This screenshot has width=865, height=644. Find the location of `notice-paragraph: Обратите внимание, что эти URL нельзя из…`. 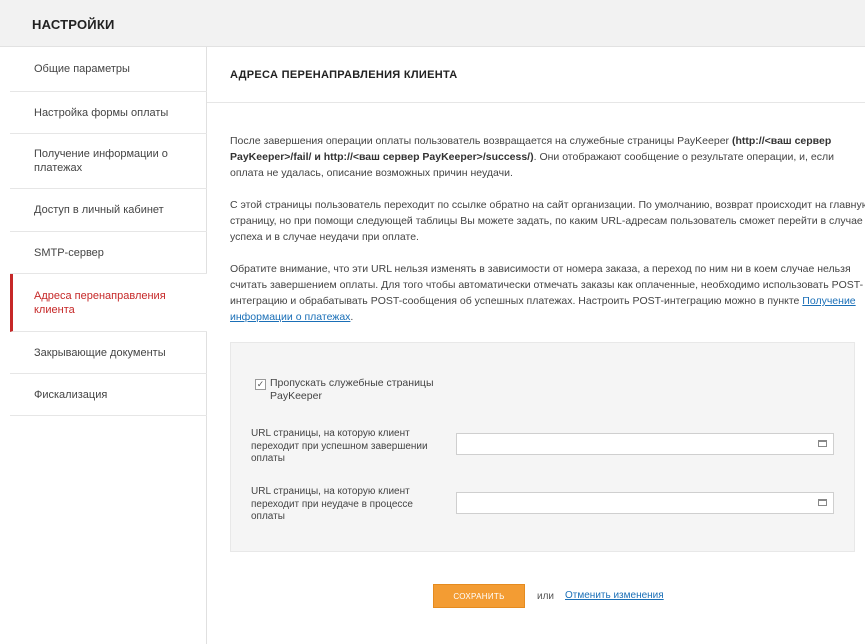

notice-paragraph: Обратите внимание, что эти URL нельзя из… is located at coordinates (547, 293).